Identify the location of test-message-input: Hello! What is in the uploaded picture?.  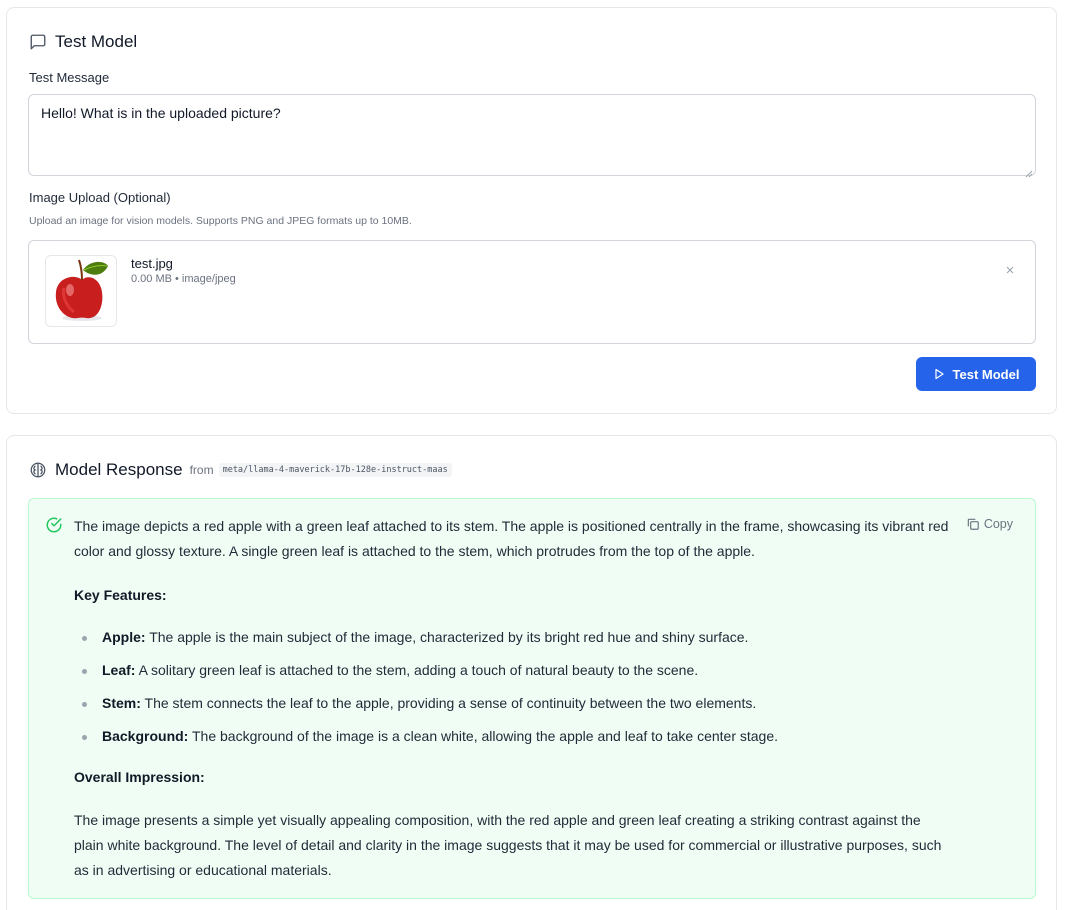
(532, 136).